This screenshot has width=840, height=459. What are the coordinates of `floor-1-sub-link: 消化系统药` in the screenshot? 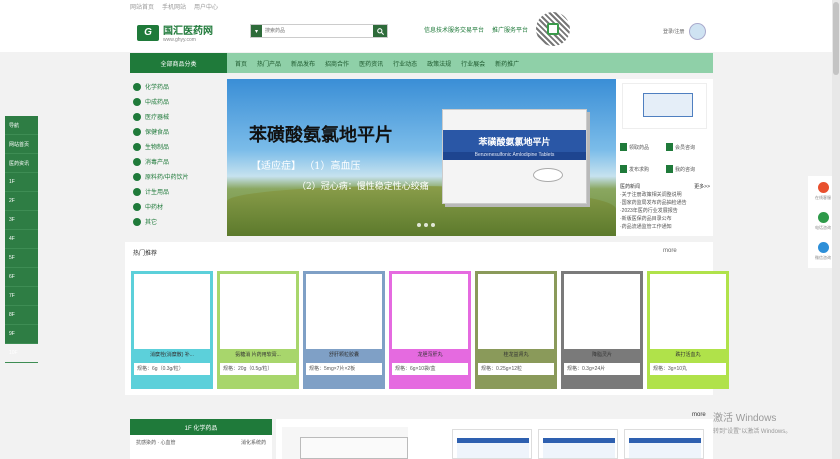 It's located at (253, 442).